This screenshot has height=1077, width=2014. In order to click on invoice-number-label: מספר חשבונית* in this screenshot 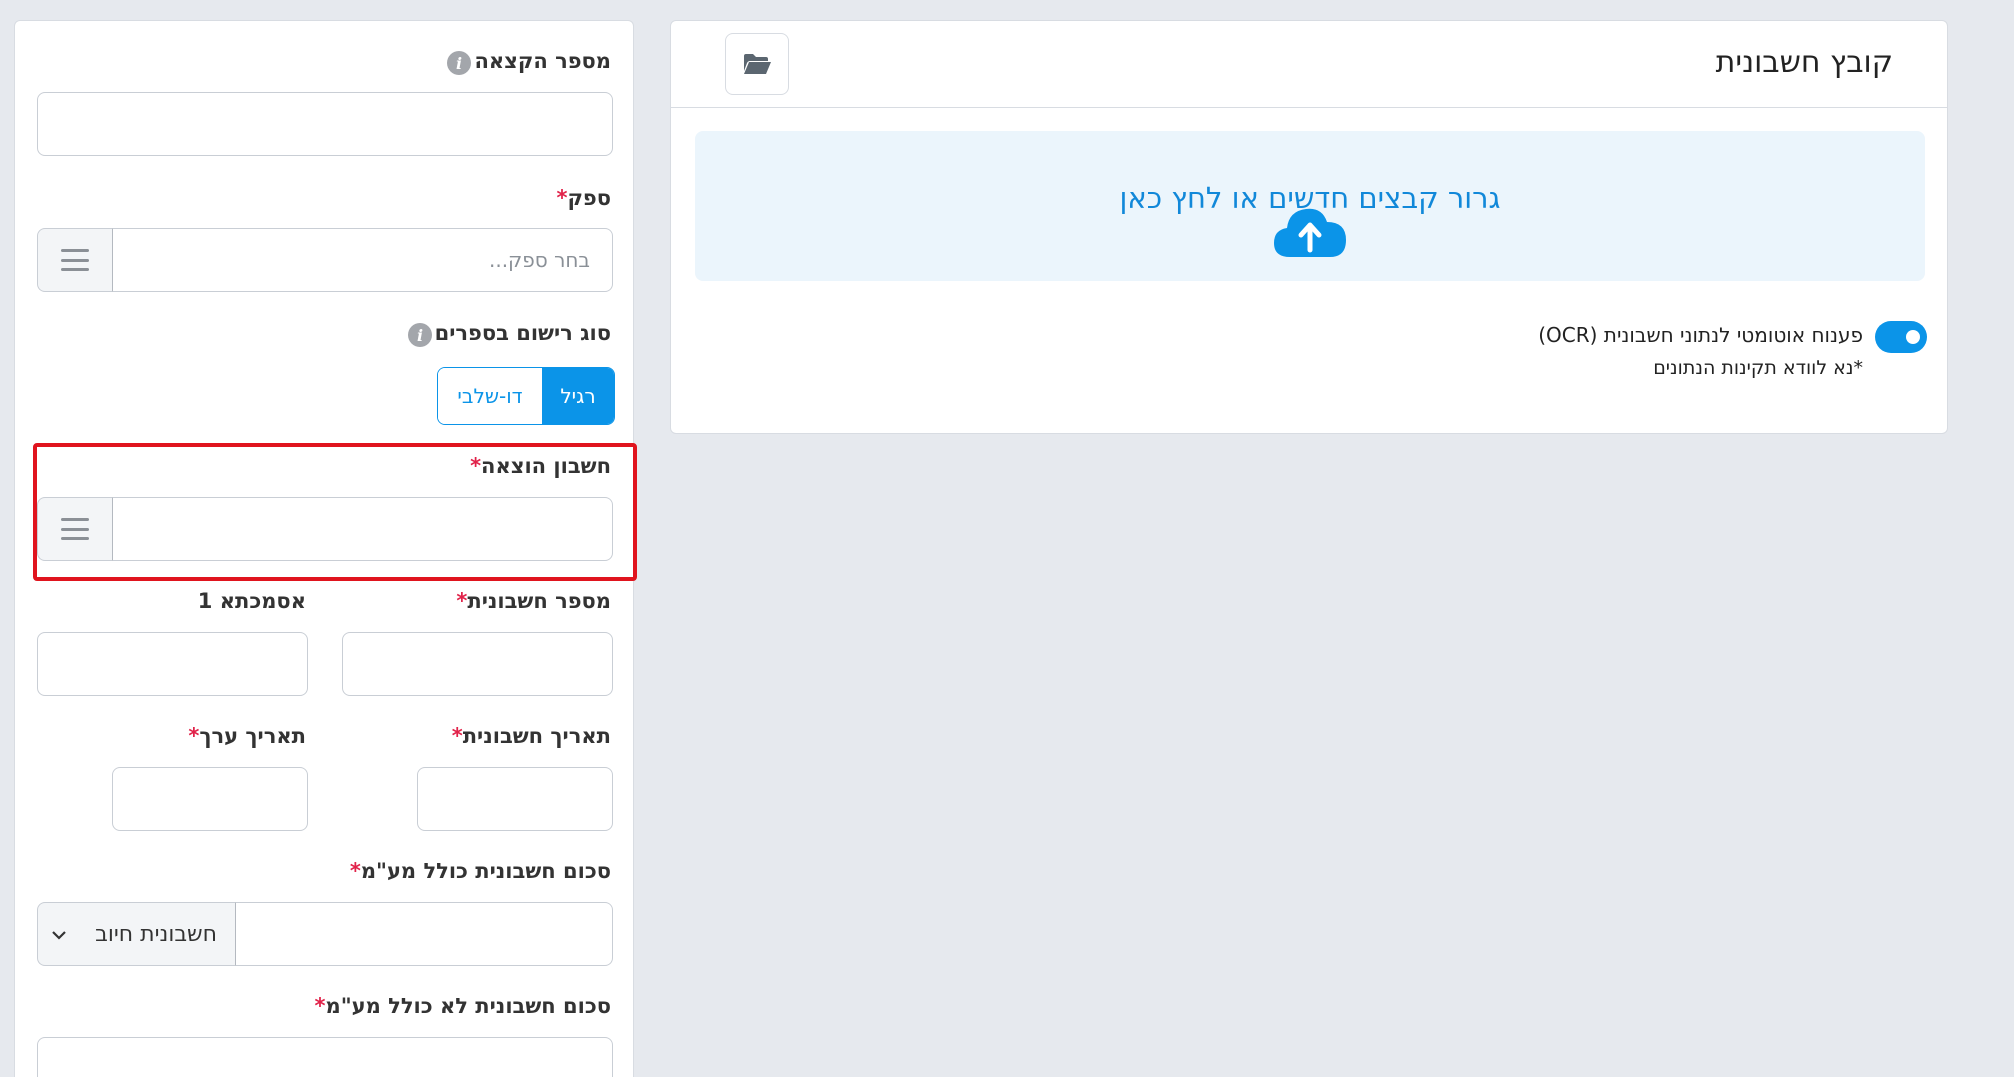, I will do `click(533, 601)`.